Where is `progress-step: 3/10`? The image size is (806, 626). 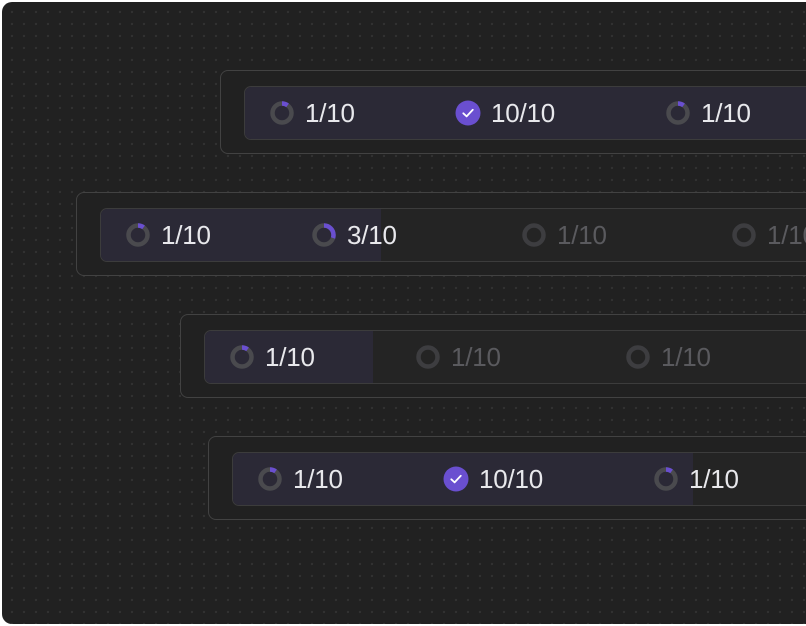 progress-step: 3/10 is located at coordinates (354, 235).